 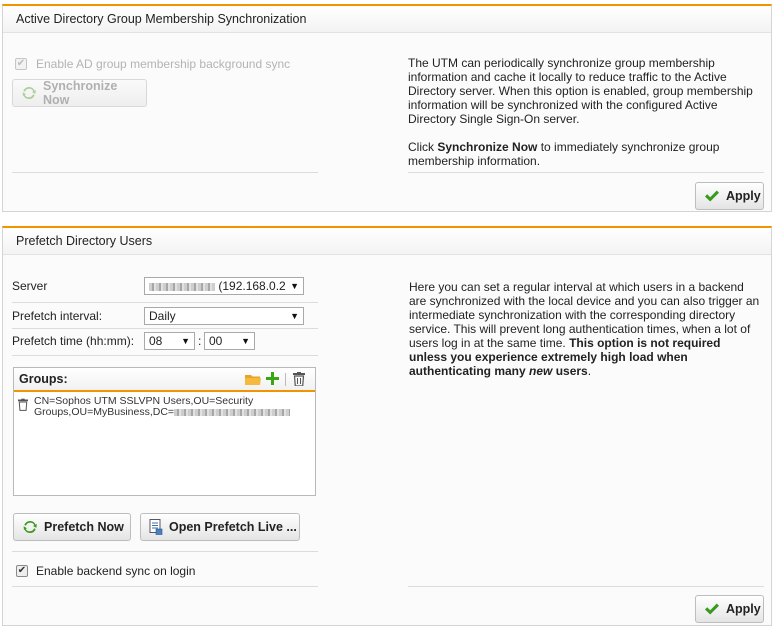 What do you see at coordinates (182, 286) in the screenshot?
I see `redacted-server-name` at bounding box center [182, 286].